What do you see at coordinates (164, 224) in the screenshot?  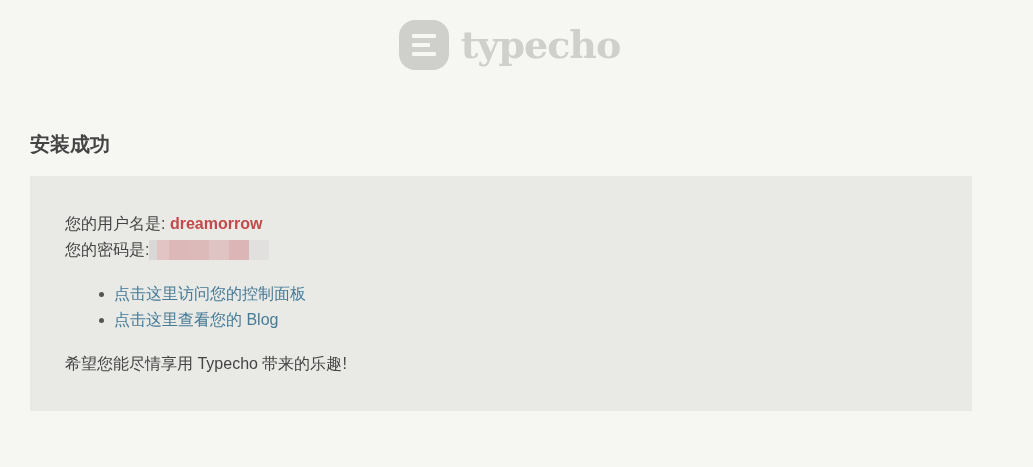 I see `username-line: 您的用户名是: dreamorrow` at bounding box center [164, 224].